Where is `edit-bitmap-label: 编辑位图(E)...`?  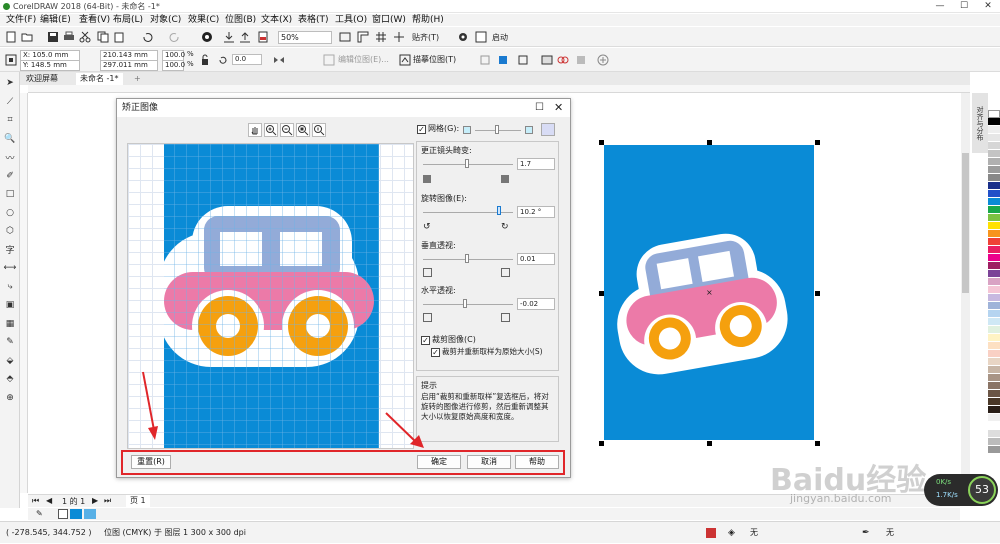 edit-bitmap-label: 编辑位图(E)... is located at coordinates (363, 59).